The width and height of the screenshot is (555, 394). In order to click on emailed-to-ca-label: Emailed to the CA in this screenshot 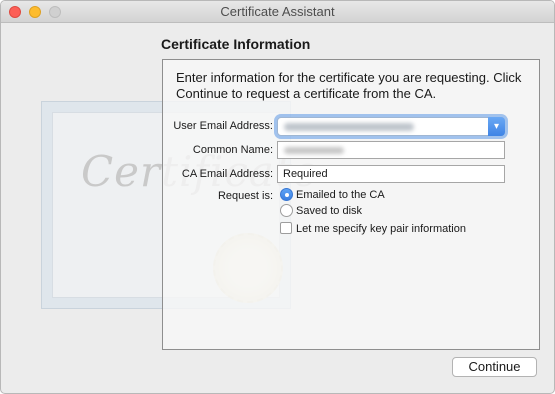, I will do `click(340, 195)`.